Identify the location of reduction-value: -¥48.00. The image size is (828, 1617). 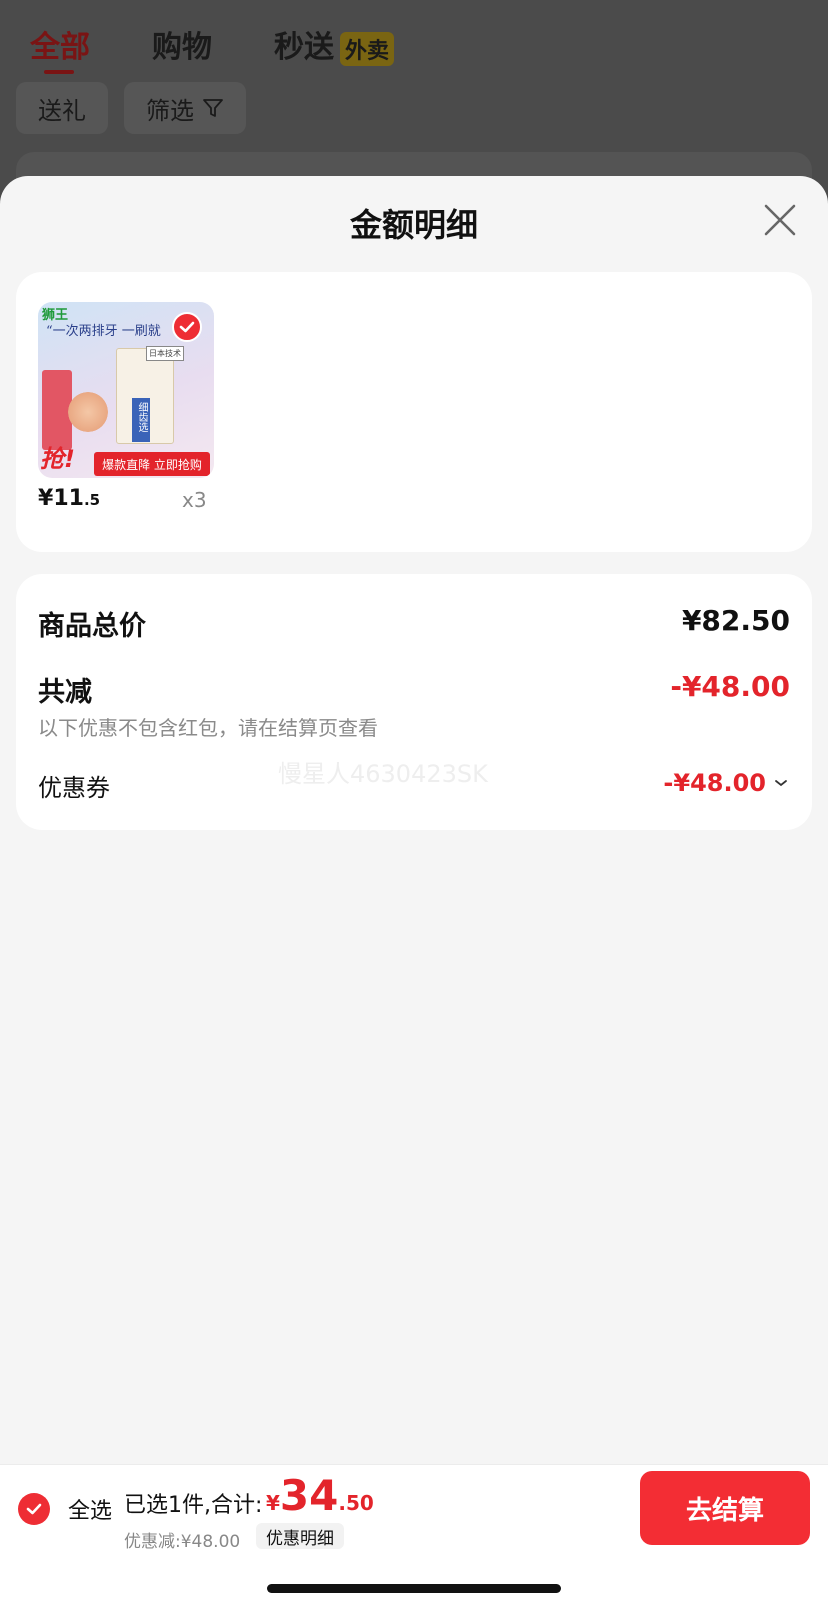
(730, 686).